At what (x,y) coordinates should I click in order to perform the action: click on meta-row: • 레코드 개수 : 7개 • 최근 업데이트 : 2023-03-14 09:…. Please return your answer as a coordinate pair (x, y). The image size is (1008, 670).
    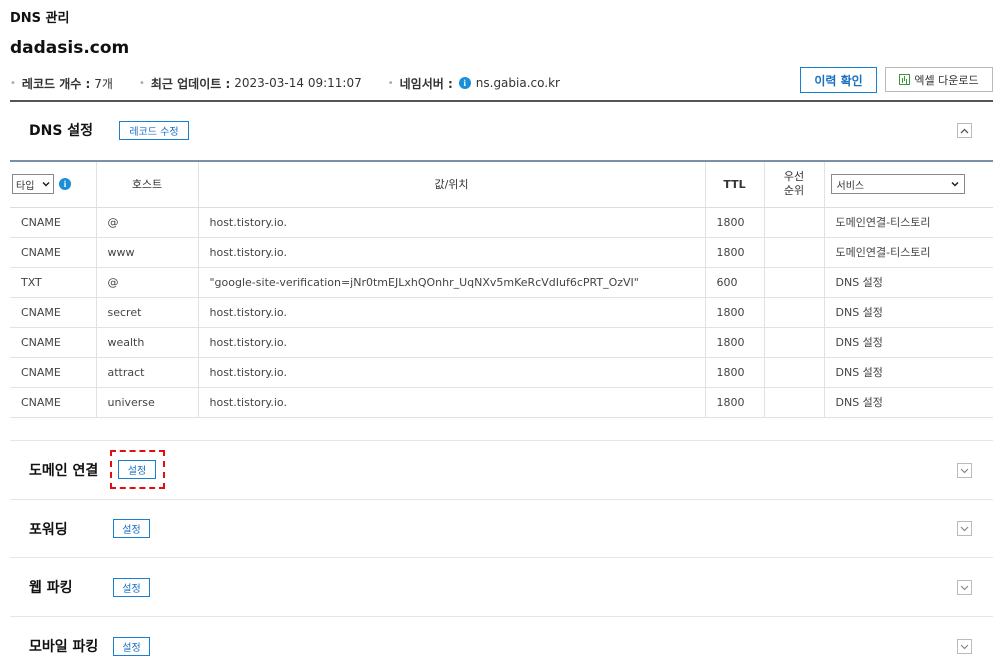
    Looking at the image, I should click on (298, 83).